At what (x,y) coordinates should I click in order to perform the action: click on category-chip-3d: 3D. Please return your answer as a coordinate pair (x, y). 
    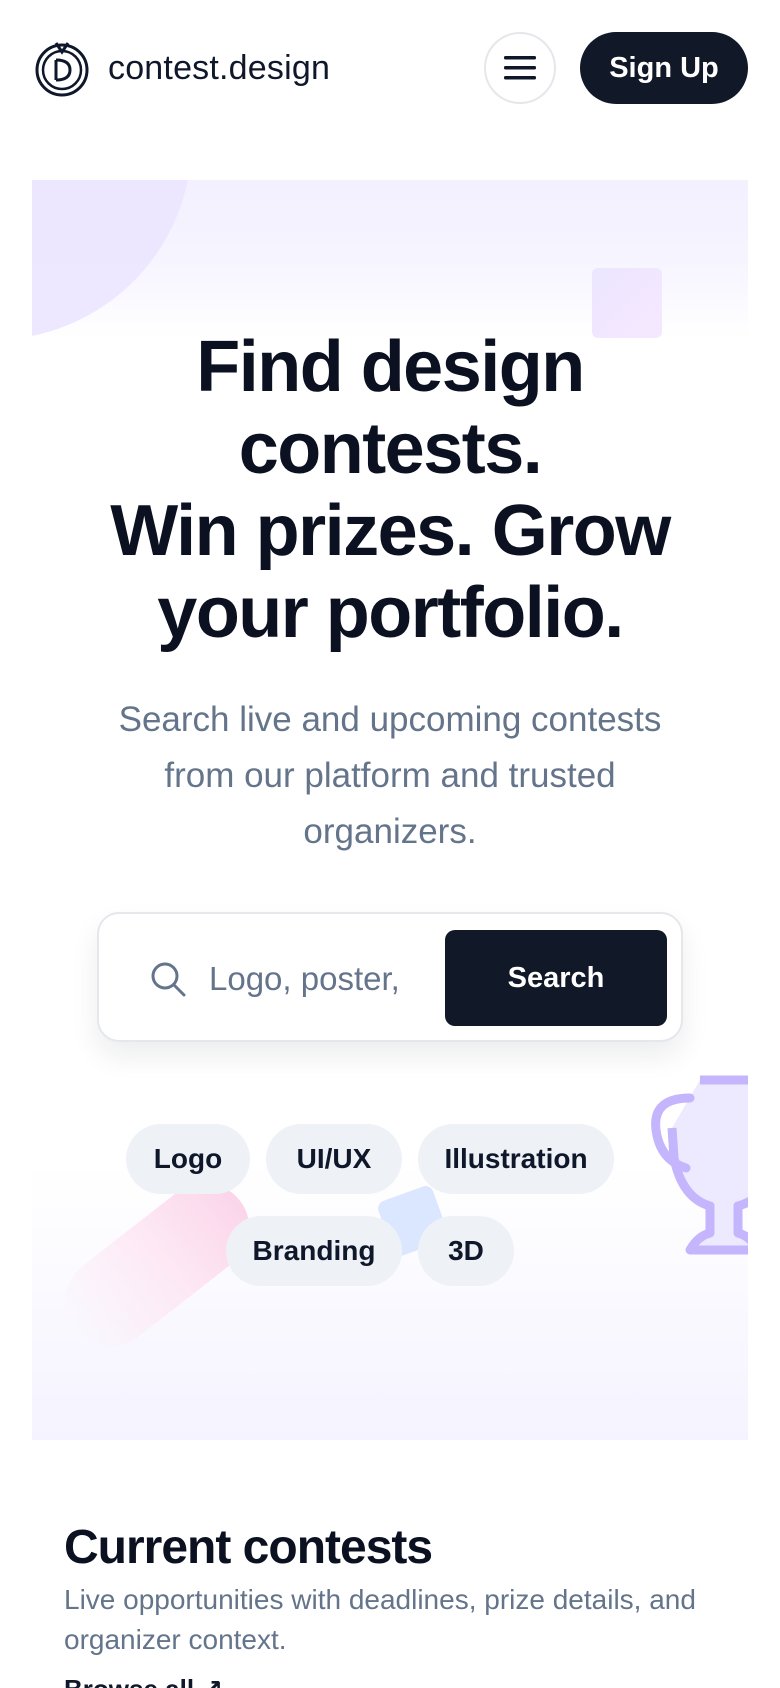
    Looking at the image, I should click on (466, 1251).